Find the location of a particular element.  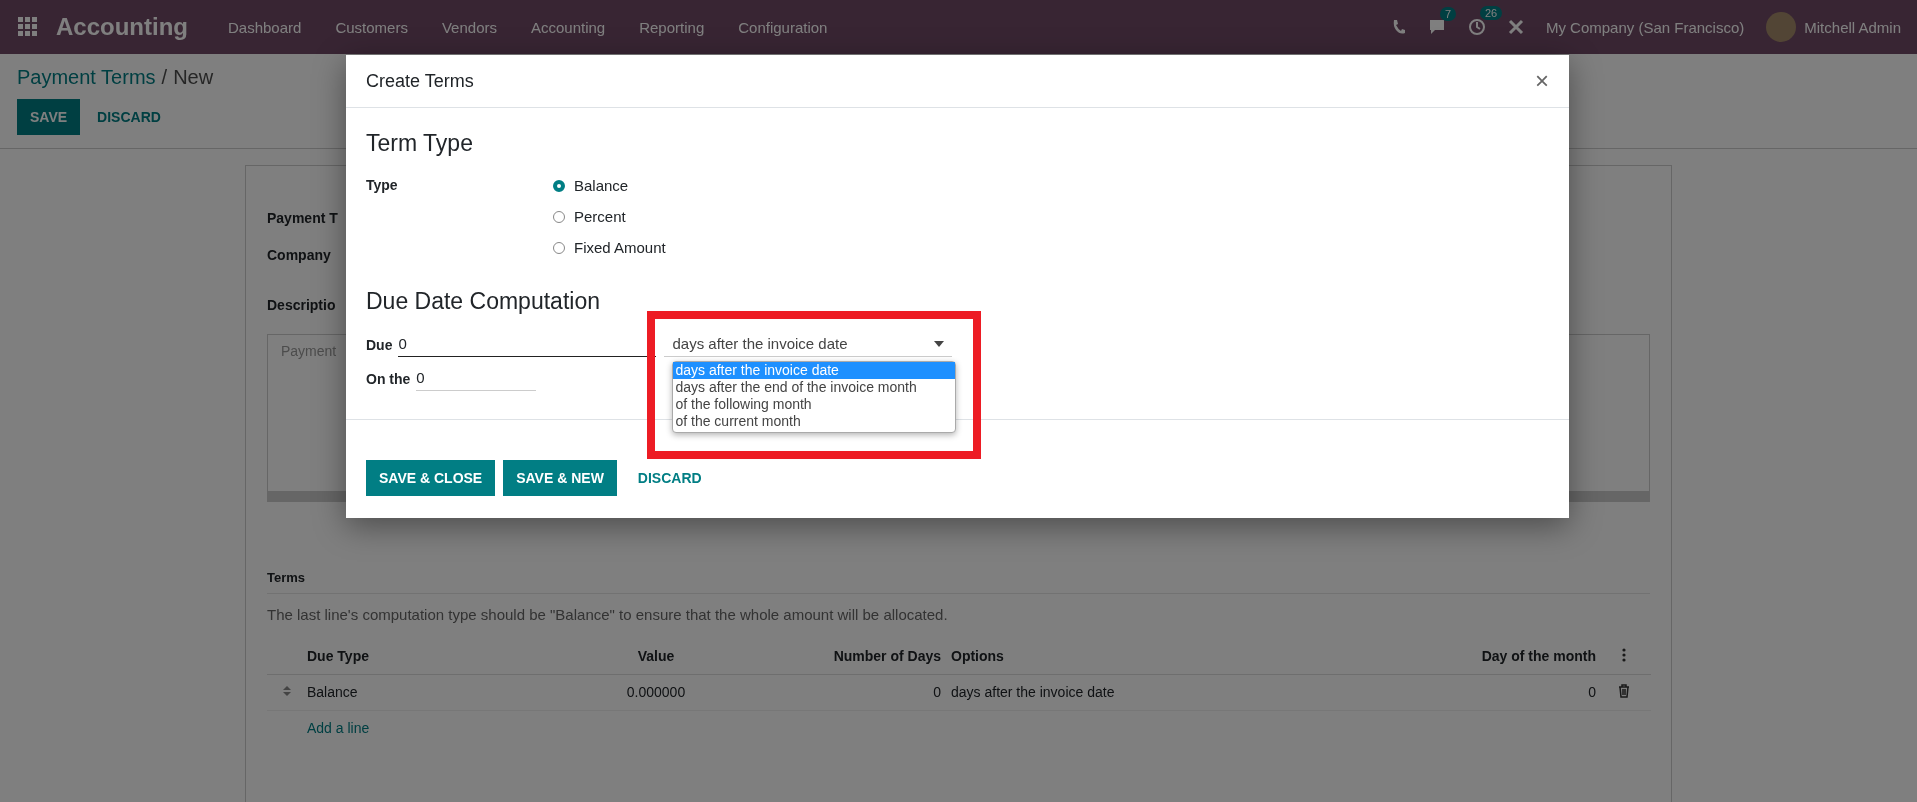

table-cell: 0.000000 is located at coordinates (656, 692).